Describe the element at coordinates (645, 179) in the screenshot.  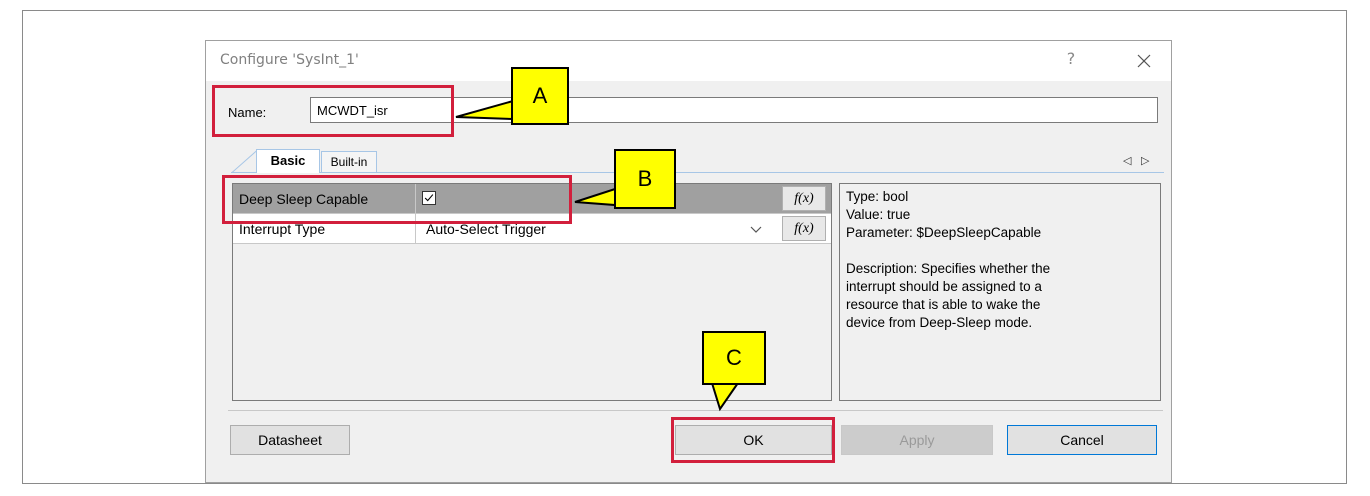
I see `callout-b: B` at that location.